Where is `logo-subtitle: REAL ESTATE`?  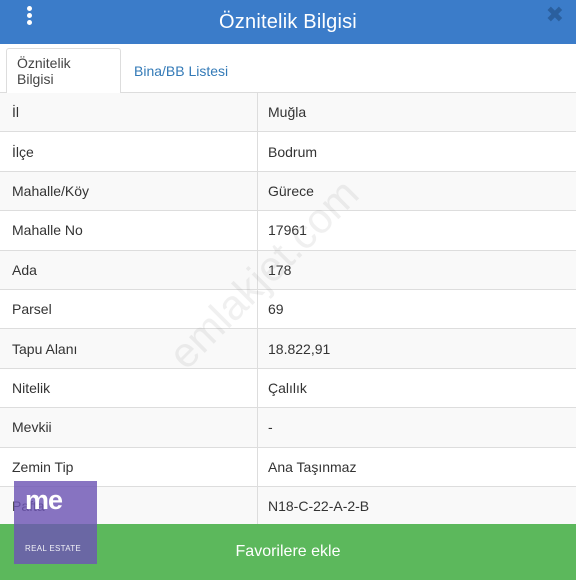 logo-subtitle: REAL ESTATE is located at coordinates (53, 548).